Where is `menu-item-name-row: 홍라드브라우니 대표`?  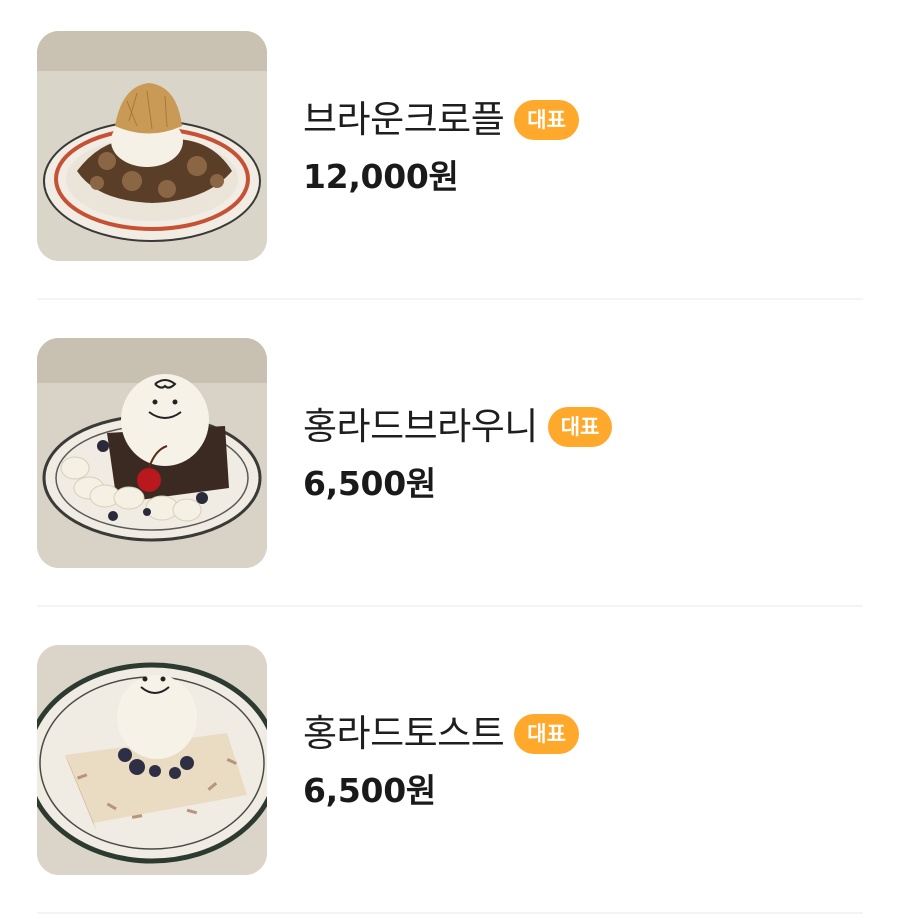 menu-item-name-row: 홍라드브라우니 대표 is located at coordinates (458, 427).